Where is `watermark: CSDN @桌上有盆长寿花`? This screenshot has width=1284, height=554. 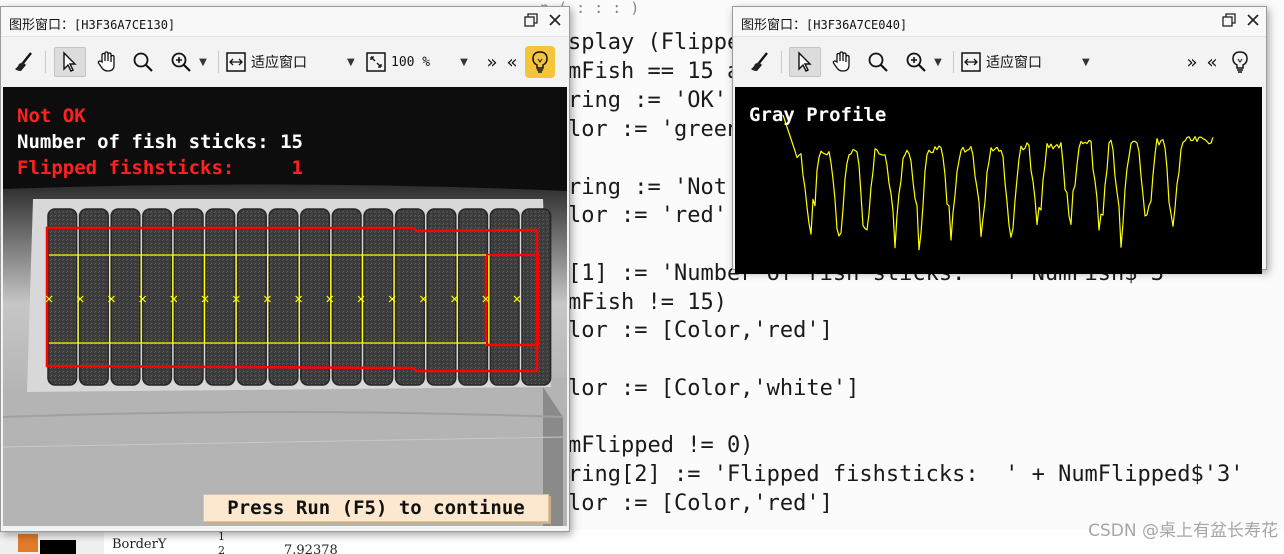 watermark: CSDN @桌上有盆长寿花 is located at coordinates (1183, 531).